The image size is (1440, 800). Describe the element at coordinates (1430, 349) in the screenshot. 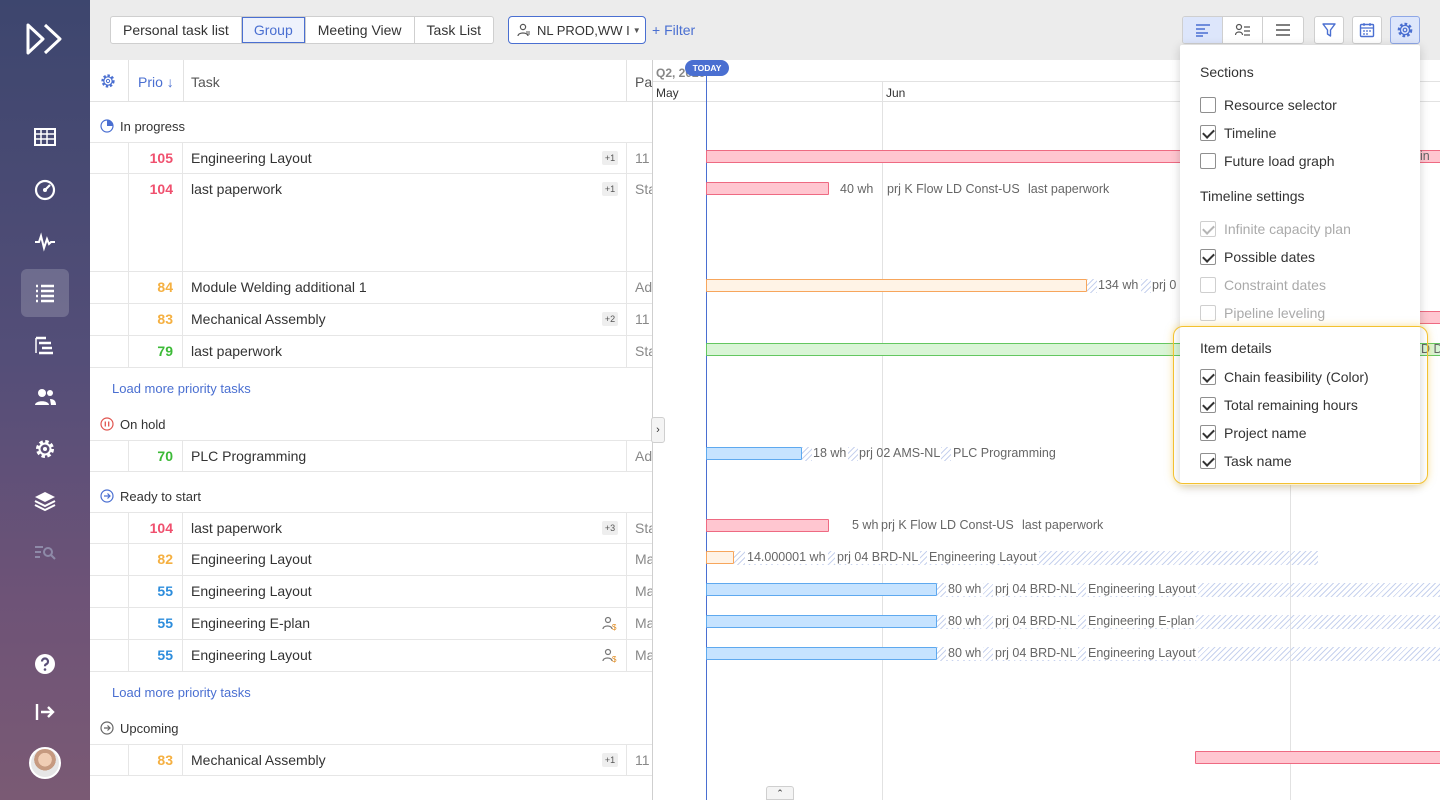

I see `bar-label: D D` at that location.